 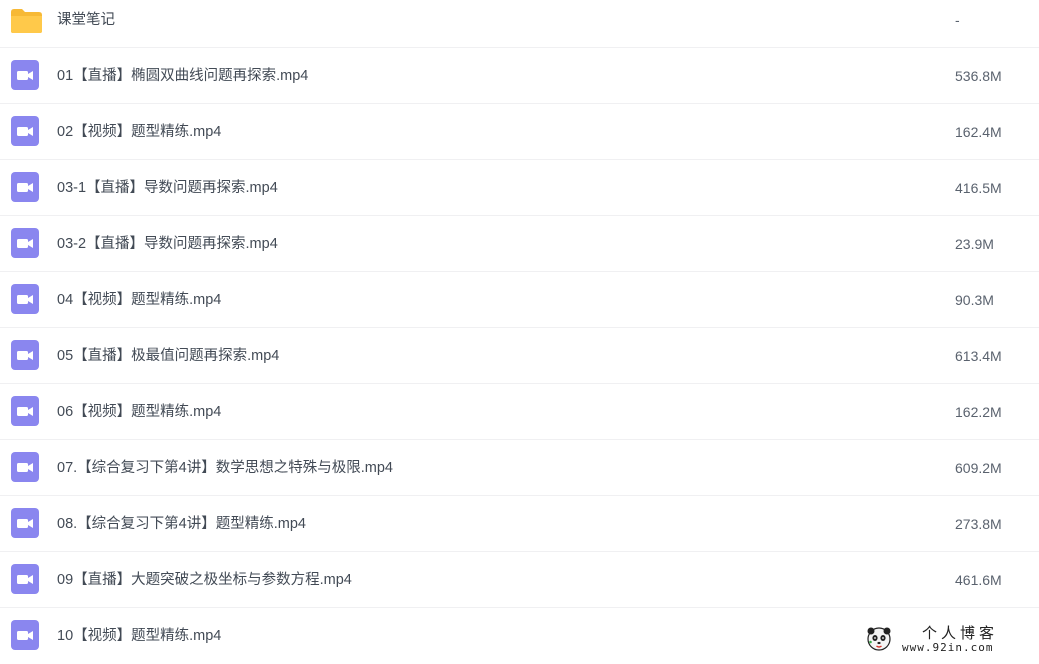 I want to click on file-size: 162.4M, so click(x=978, y=132).